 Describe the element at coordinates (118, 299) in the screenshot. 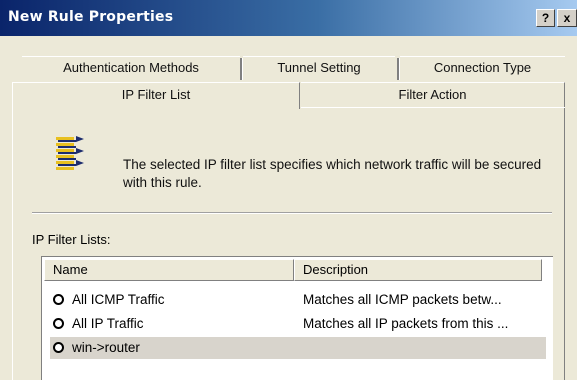

I see `row-name: All ICMP Traffic` at that location.